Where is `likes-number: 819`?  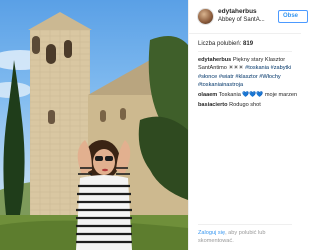 likes-number: 819 is located at coordinates (248, 44).